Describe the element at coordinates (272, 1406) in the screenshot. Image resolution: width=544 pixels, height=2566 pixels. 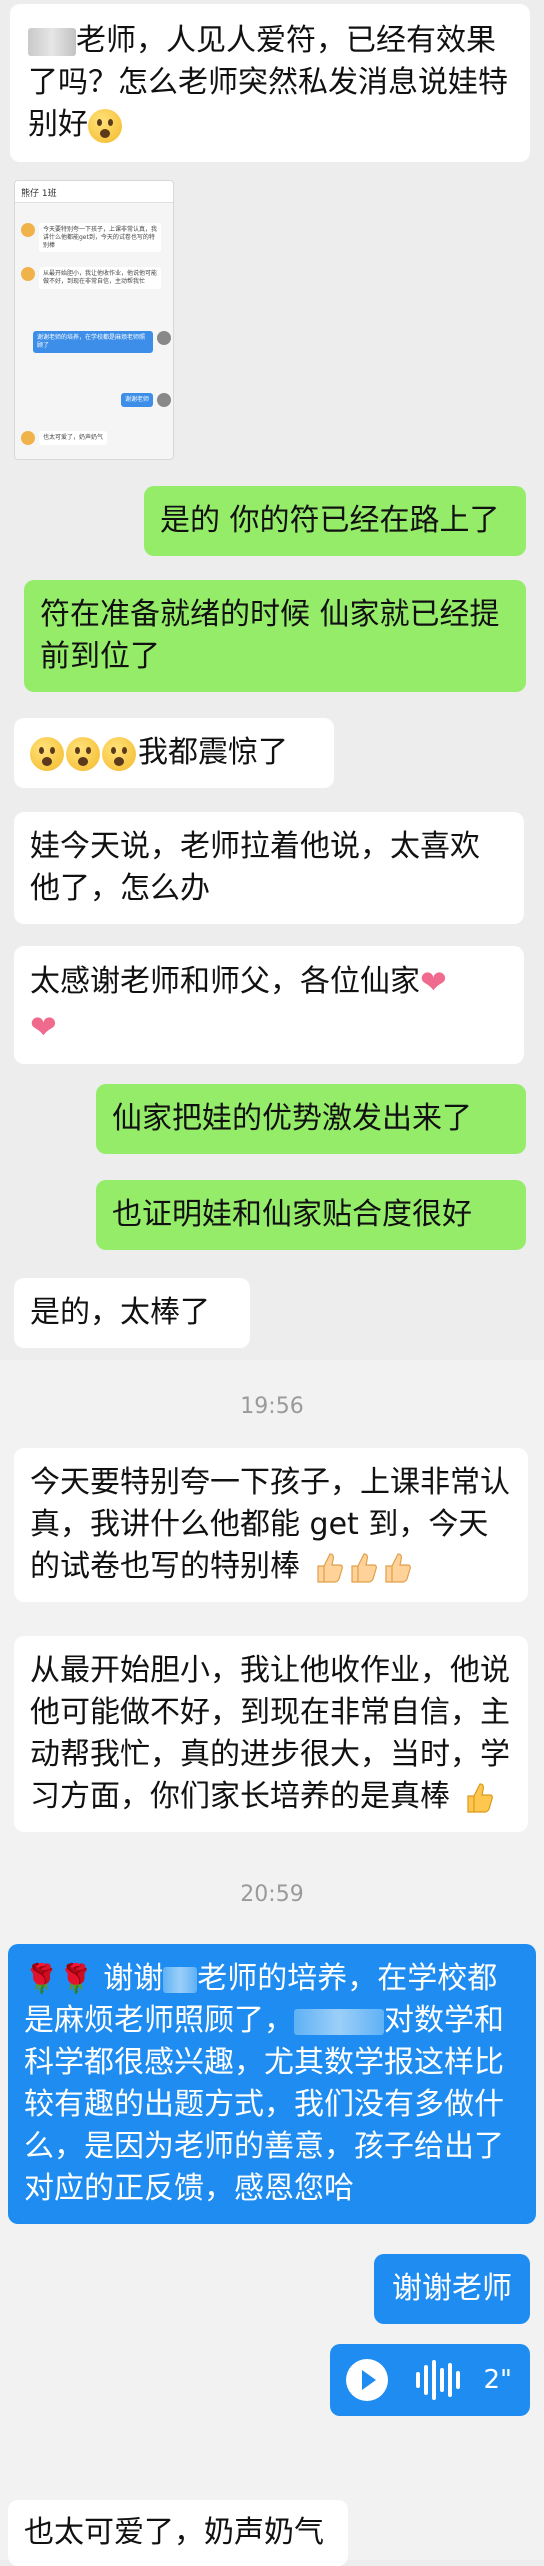
I see `timestamp: 19:56` at that location.